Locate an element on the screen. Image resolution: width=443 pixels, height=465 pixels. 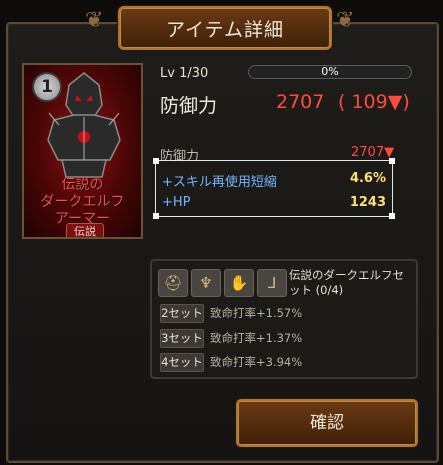
set-name: 伝説のダークエルフセット (0/4) is located at coordinates (346, 282).